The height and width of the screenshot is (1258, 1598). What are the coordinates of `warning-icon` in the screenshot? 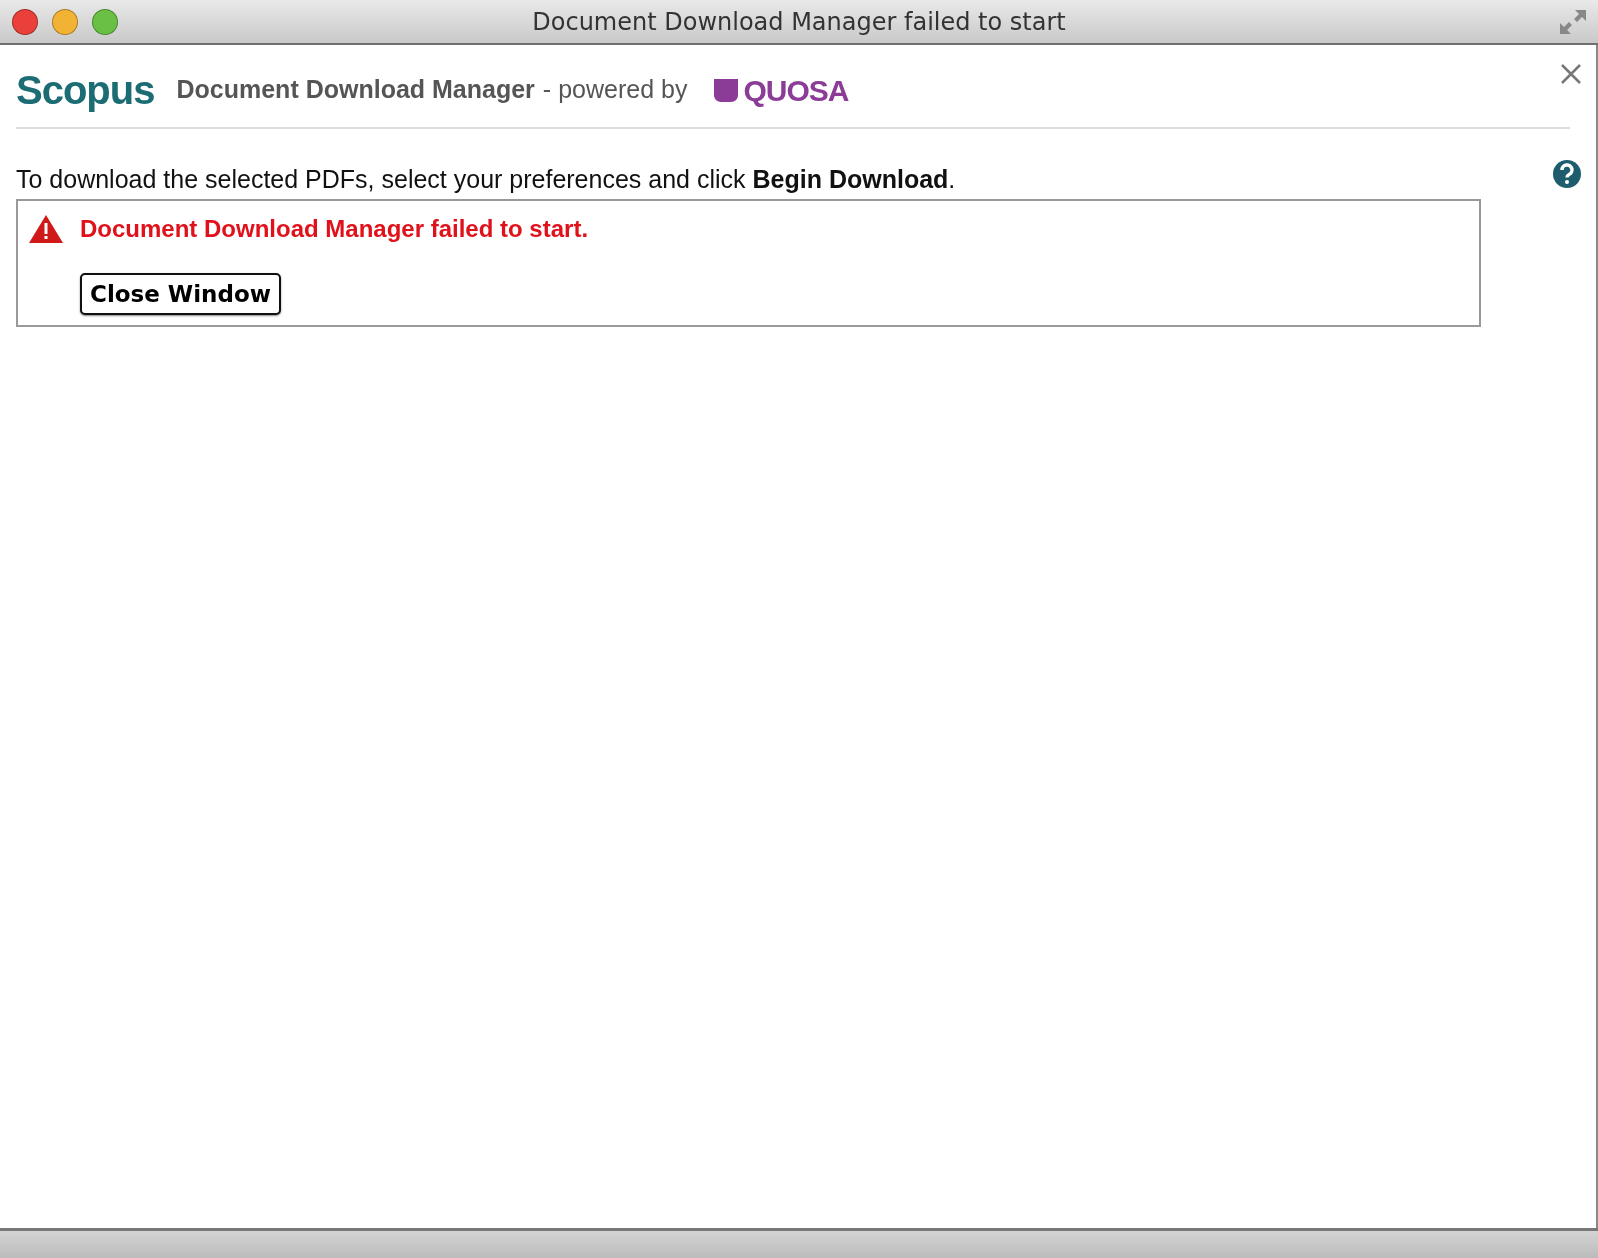 It's located at (46, 228).